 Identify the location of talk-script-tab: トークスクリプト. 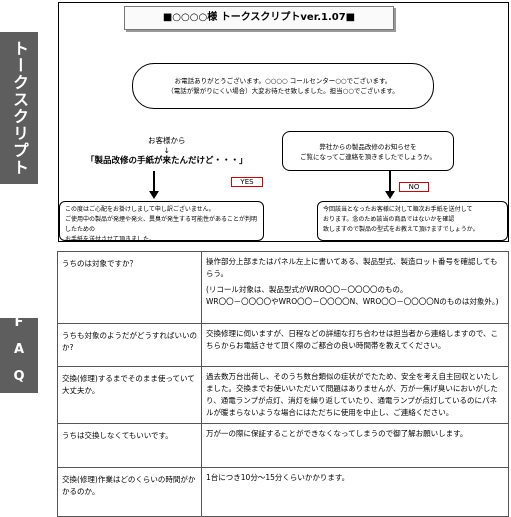
(19, 108).